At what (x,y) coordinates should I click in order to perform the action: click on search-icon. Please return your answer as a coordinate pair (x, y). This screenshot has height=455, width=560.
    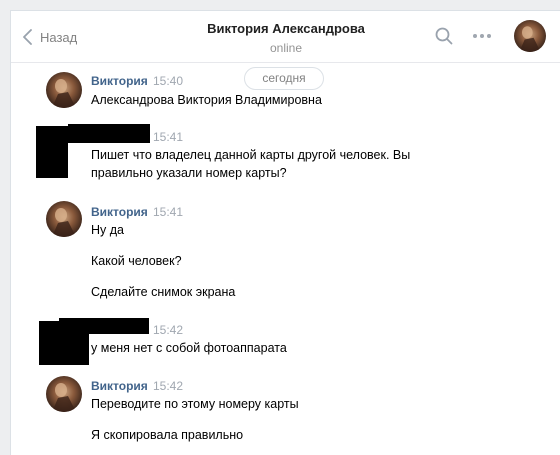
    Looking at the image, I should click on (444, 36).